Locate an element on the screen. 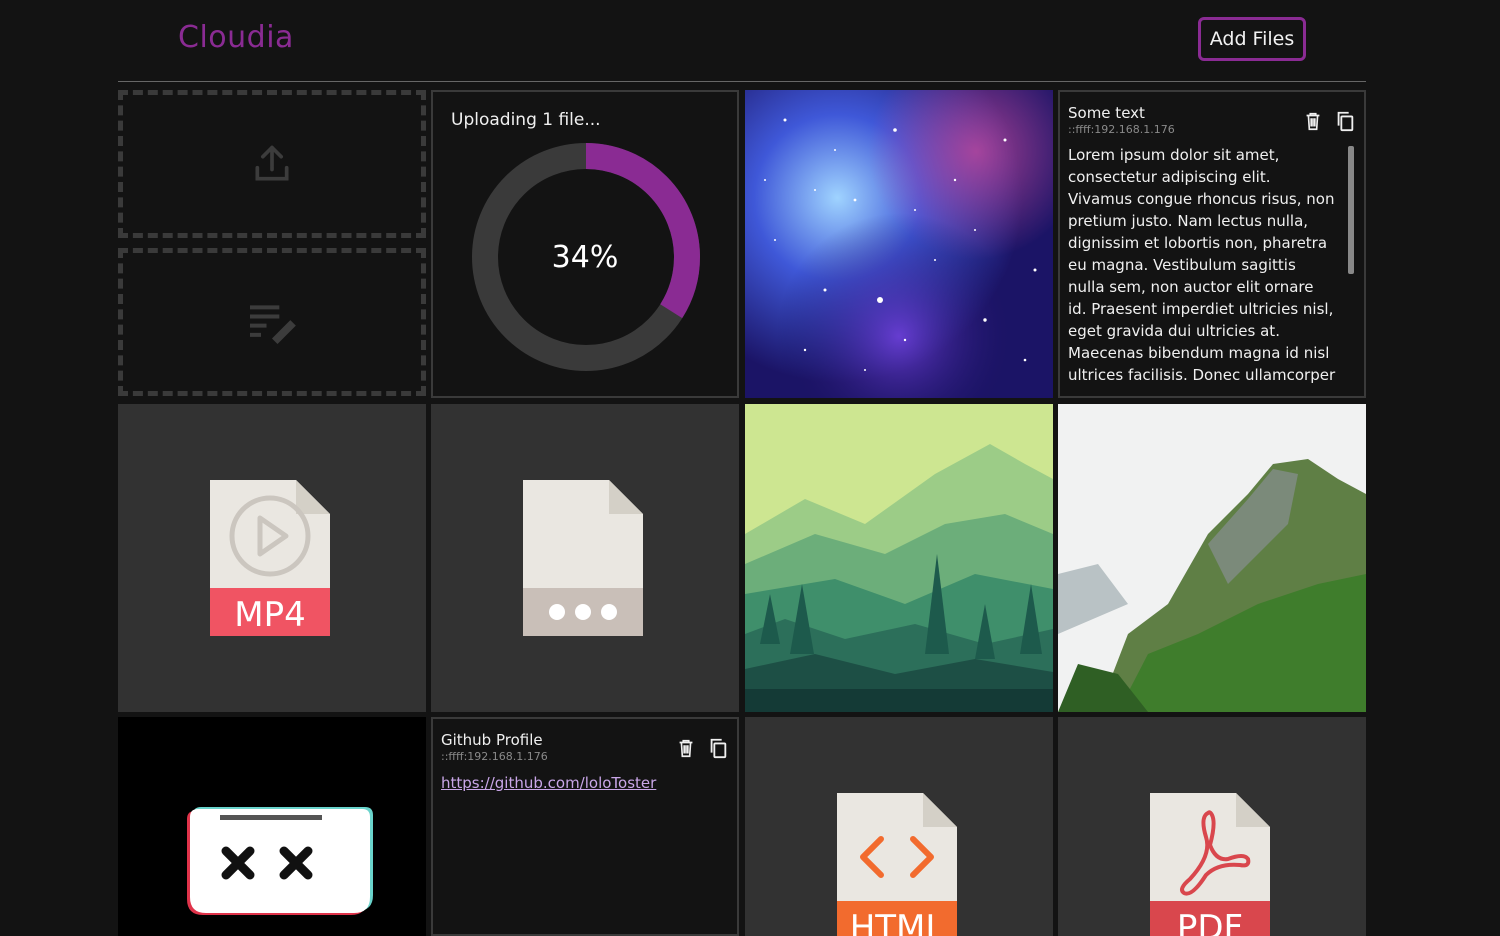  image-glitch-skull is located at coordinates (272, 826).